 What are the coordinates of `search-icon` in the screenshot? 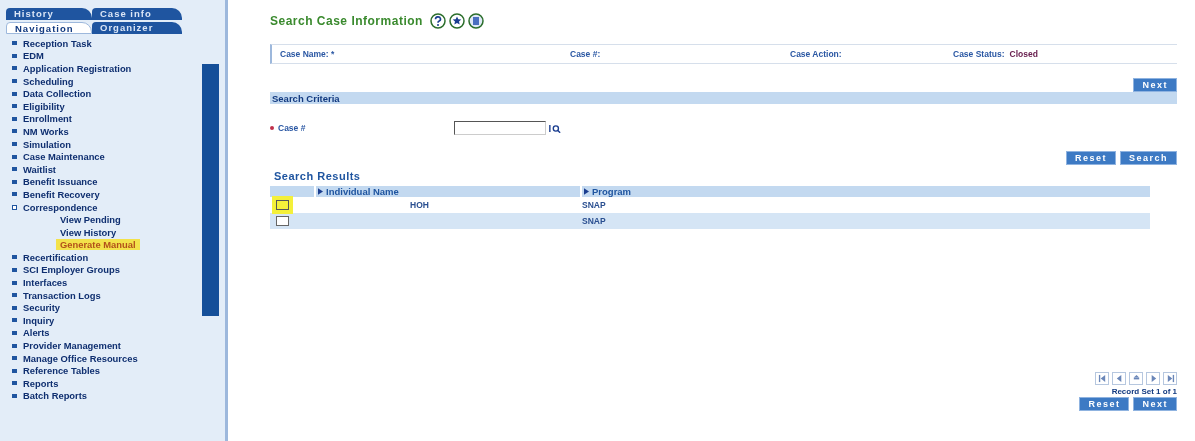 It's located at (555, 128).